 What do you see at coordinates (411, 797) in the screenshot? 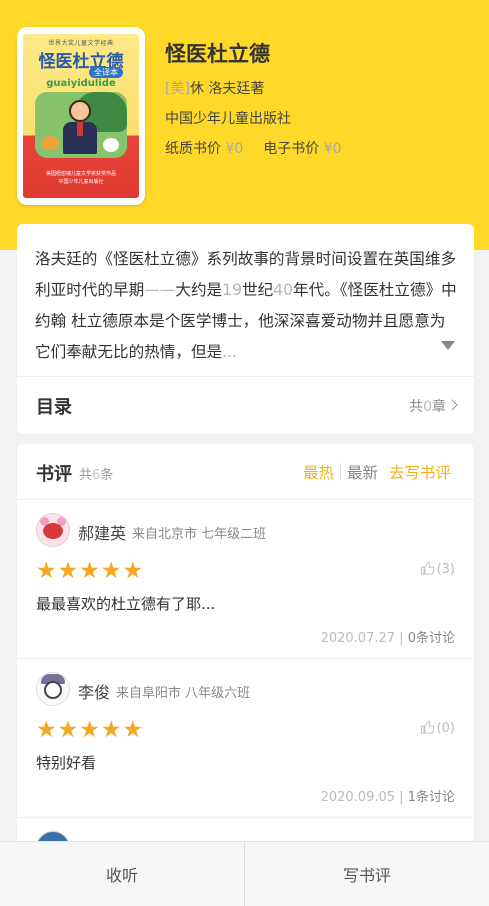
I see `discussion-count: 1` at bounding box center [411, 797].